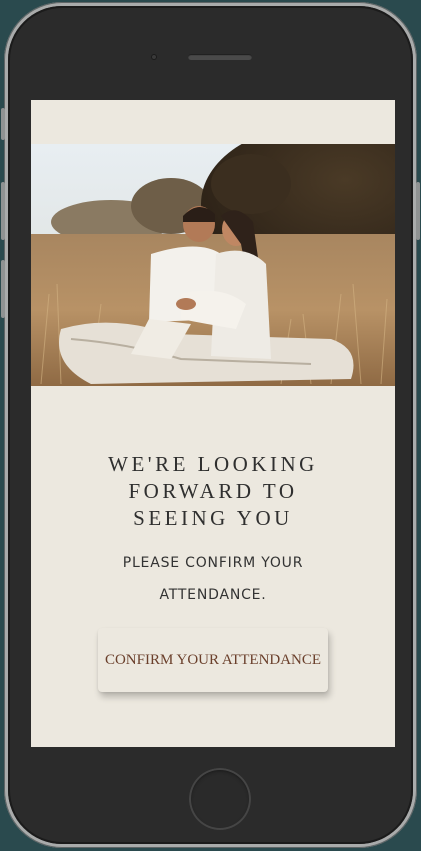 This screenshot has height=851, width=421. Describe the element at coordinates (213, 579) in the screenshot. I see `attendance-prompt: PLEASE CONFIRM YOUR ATTENDANCE.` at that location.